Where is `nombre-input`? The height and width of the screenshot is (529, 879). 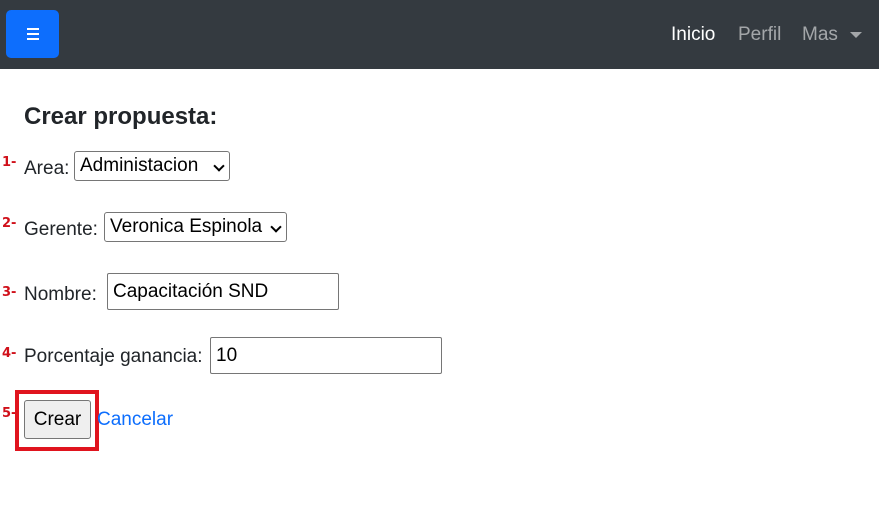 nombre-input is located at coordinates (223, 291).